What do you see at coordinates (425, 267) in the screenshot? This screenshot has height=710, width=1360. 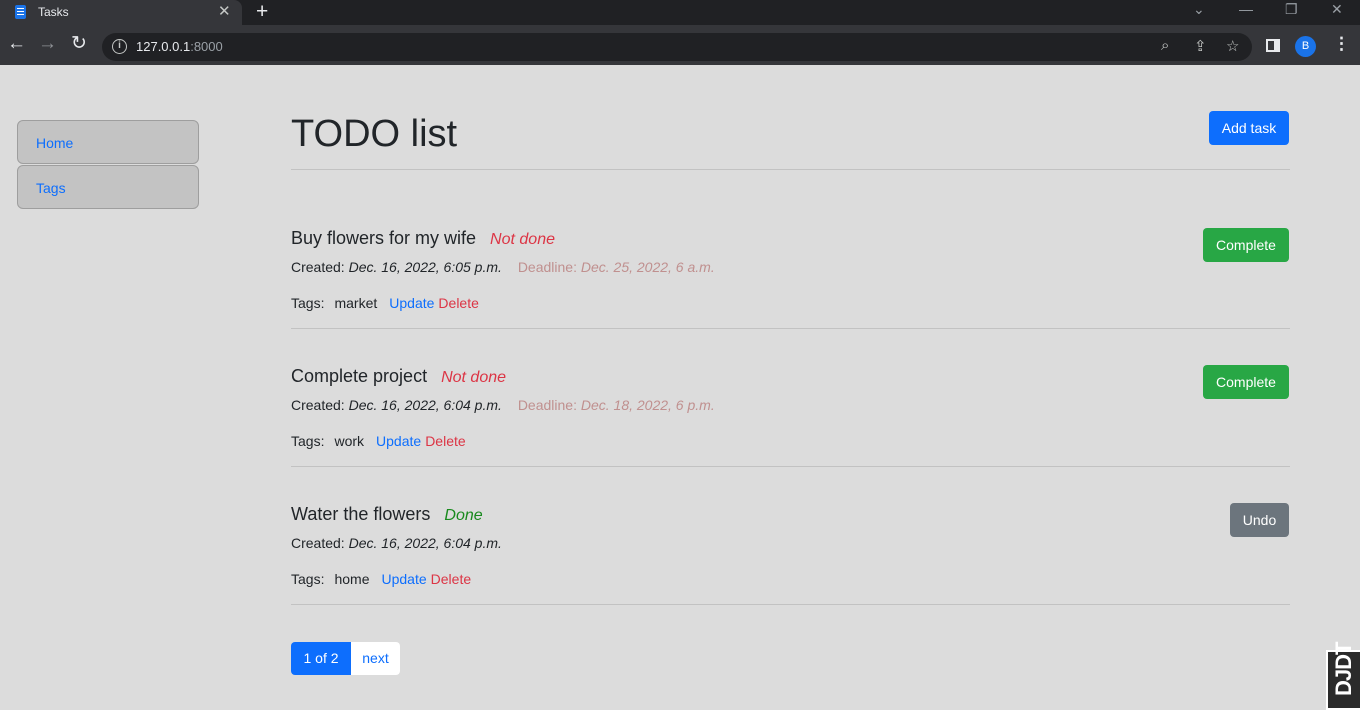 I see `created-date: Dec. 16, 2022, 6:05 p.m.` at bounding box center [425, 267].